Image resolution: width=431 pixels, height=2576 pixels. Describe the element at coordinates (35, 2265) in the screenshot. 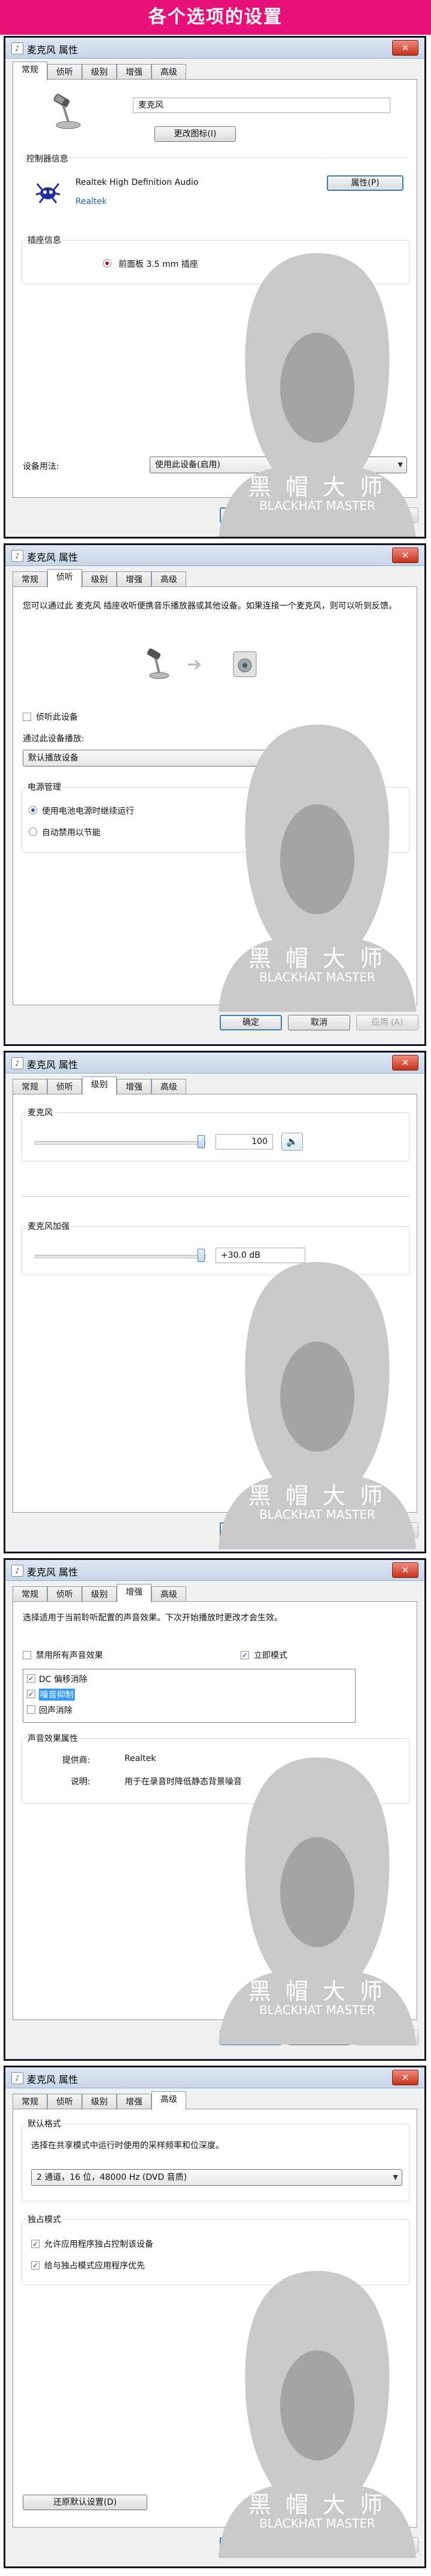

I see `exclusive-priority-checkbox: ✓` at that location.